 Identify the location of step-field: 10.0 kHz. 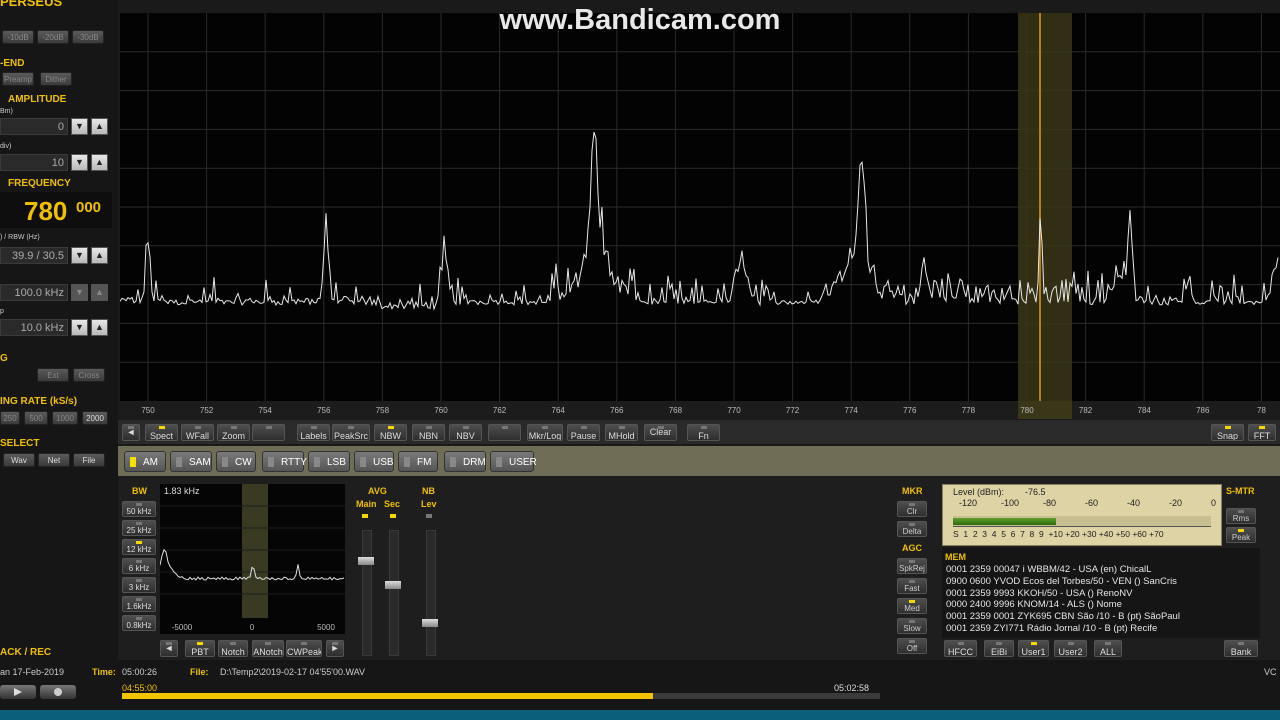
(34, 327).